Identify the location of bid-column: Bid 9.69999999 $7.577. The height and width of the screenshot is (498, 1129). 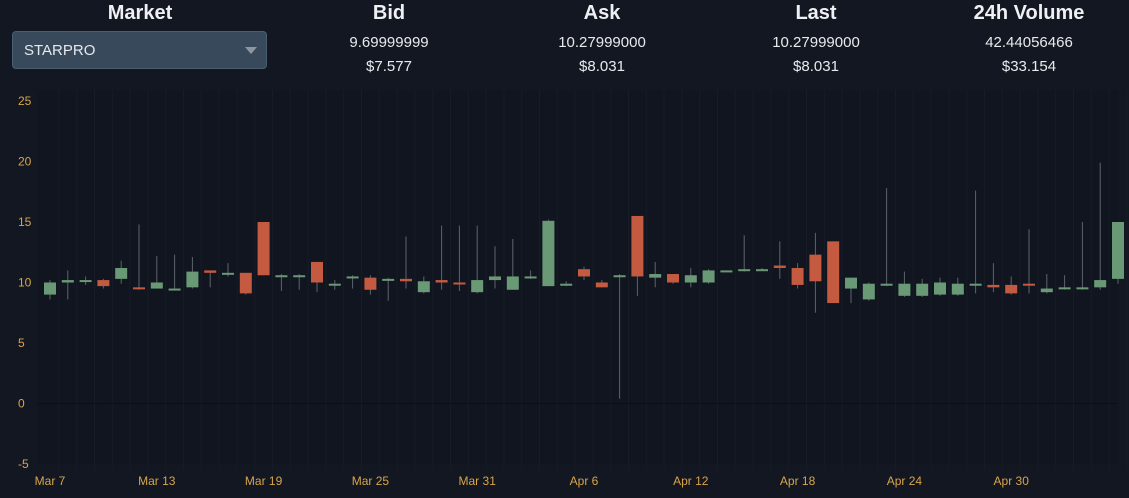
(389, 38).